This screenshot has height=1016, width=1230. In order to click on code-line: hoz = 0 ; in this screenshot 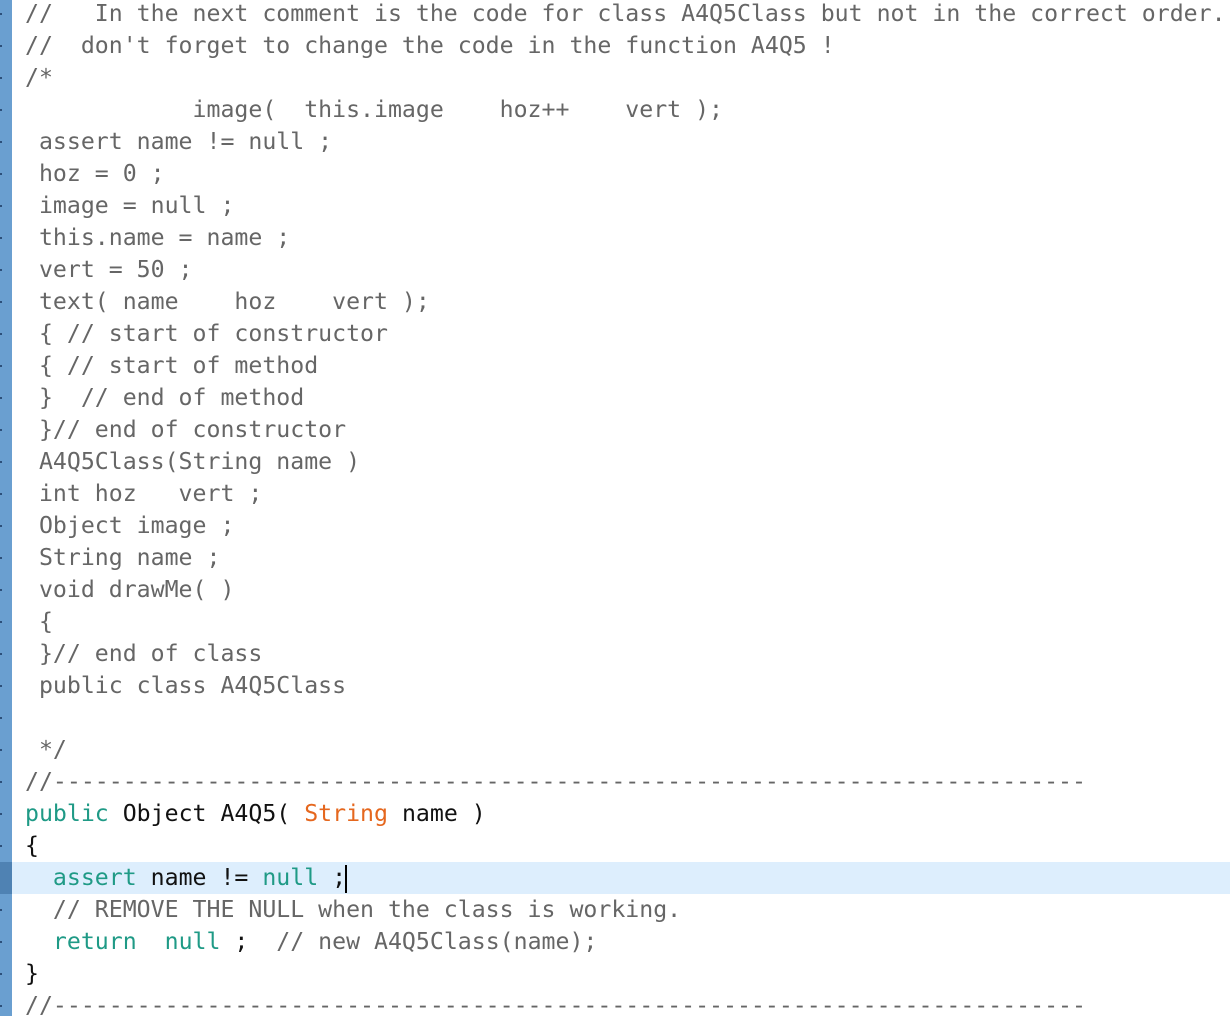, I will do `click(621, 174)`.